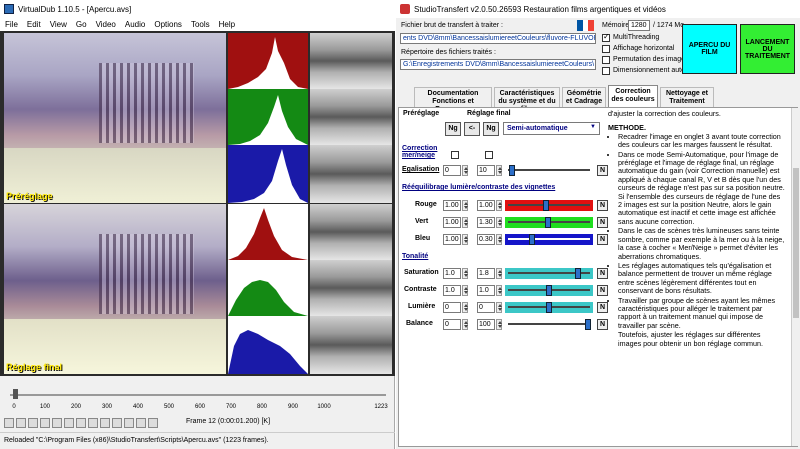 The width and height of the screenshot is (800, 449). What do you see at coordinates (486, 324) in the screenshot?
I see `balance-final-input: 100` at bounding box center [486, 324].